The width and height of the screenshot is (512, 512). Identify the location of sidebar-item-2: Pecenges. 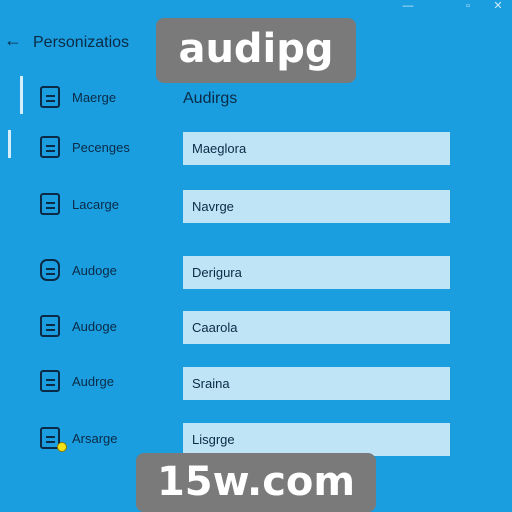
(107, 148).